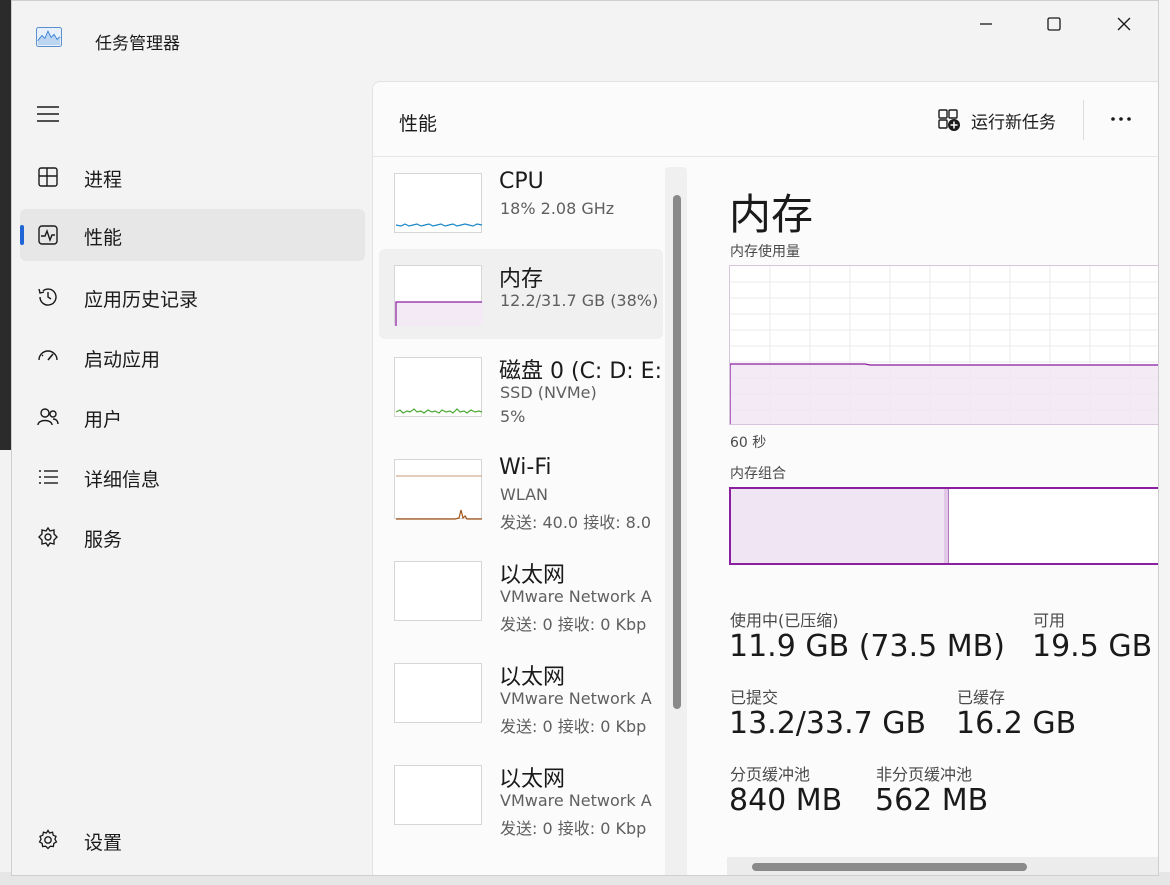 The height and width of the screenshot is (885, 1170). Describe the element at coordinates (765, 252) in the screenshot. I see `memory-usage-label: 内存使用量` at that location.